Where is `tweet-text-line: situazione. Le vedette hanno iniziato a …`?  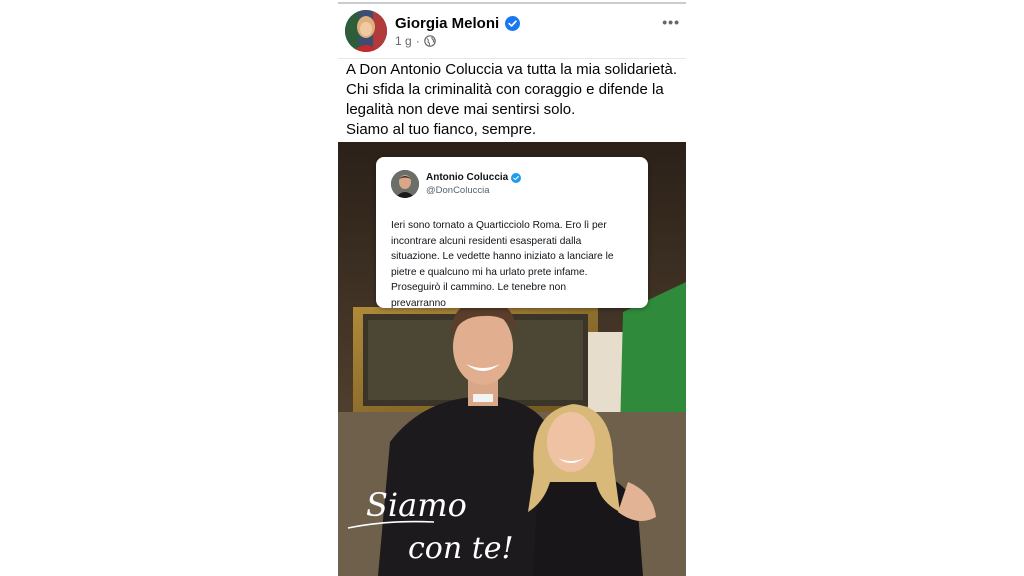
tweet-text-line: situazione. Le vedette hanno iniziato a … is located at coordinates (502, 256).